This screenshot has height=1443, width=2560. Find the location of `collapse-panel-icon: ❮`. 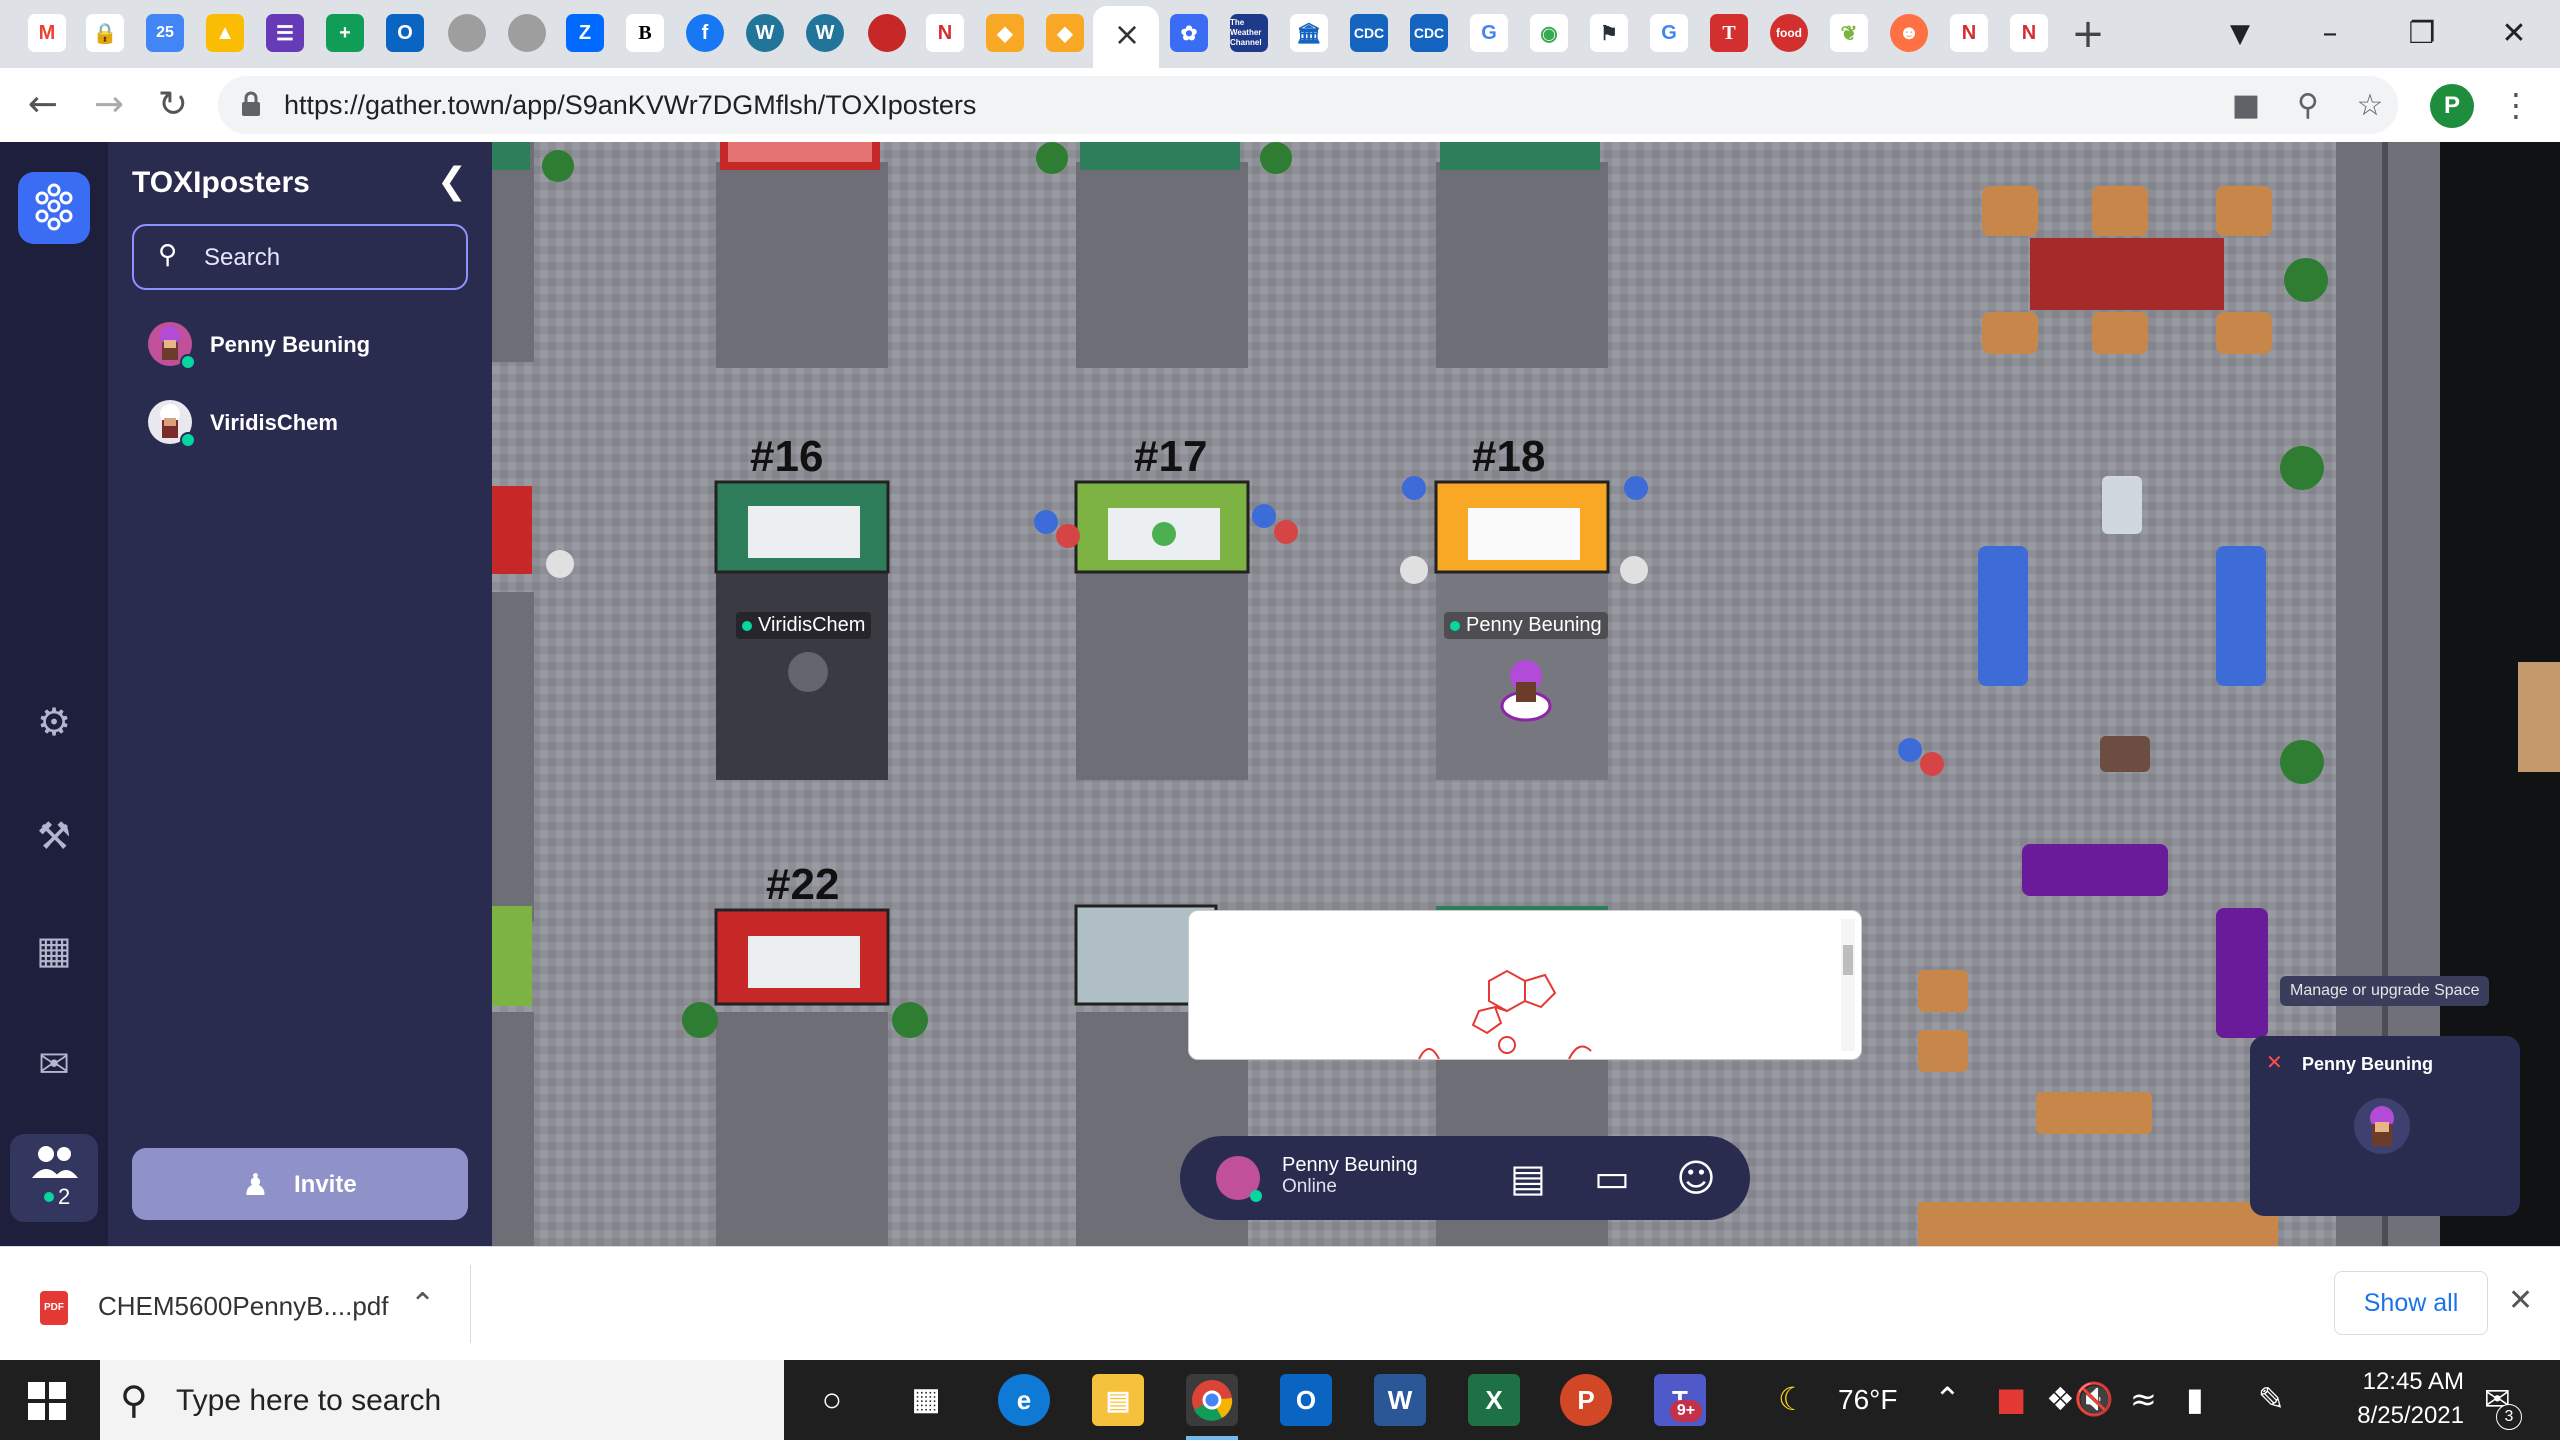

collapse-panel-icon: ❮ is located at coordinates (452, 182).